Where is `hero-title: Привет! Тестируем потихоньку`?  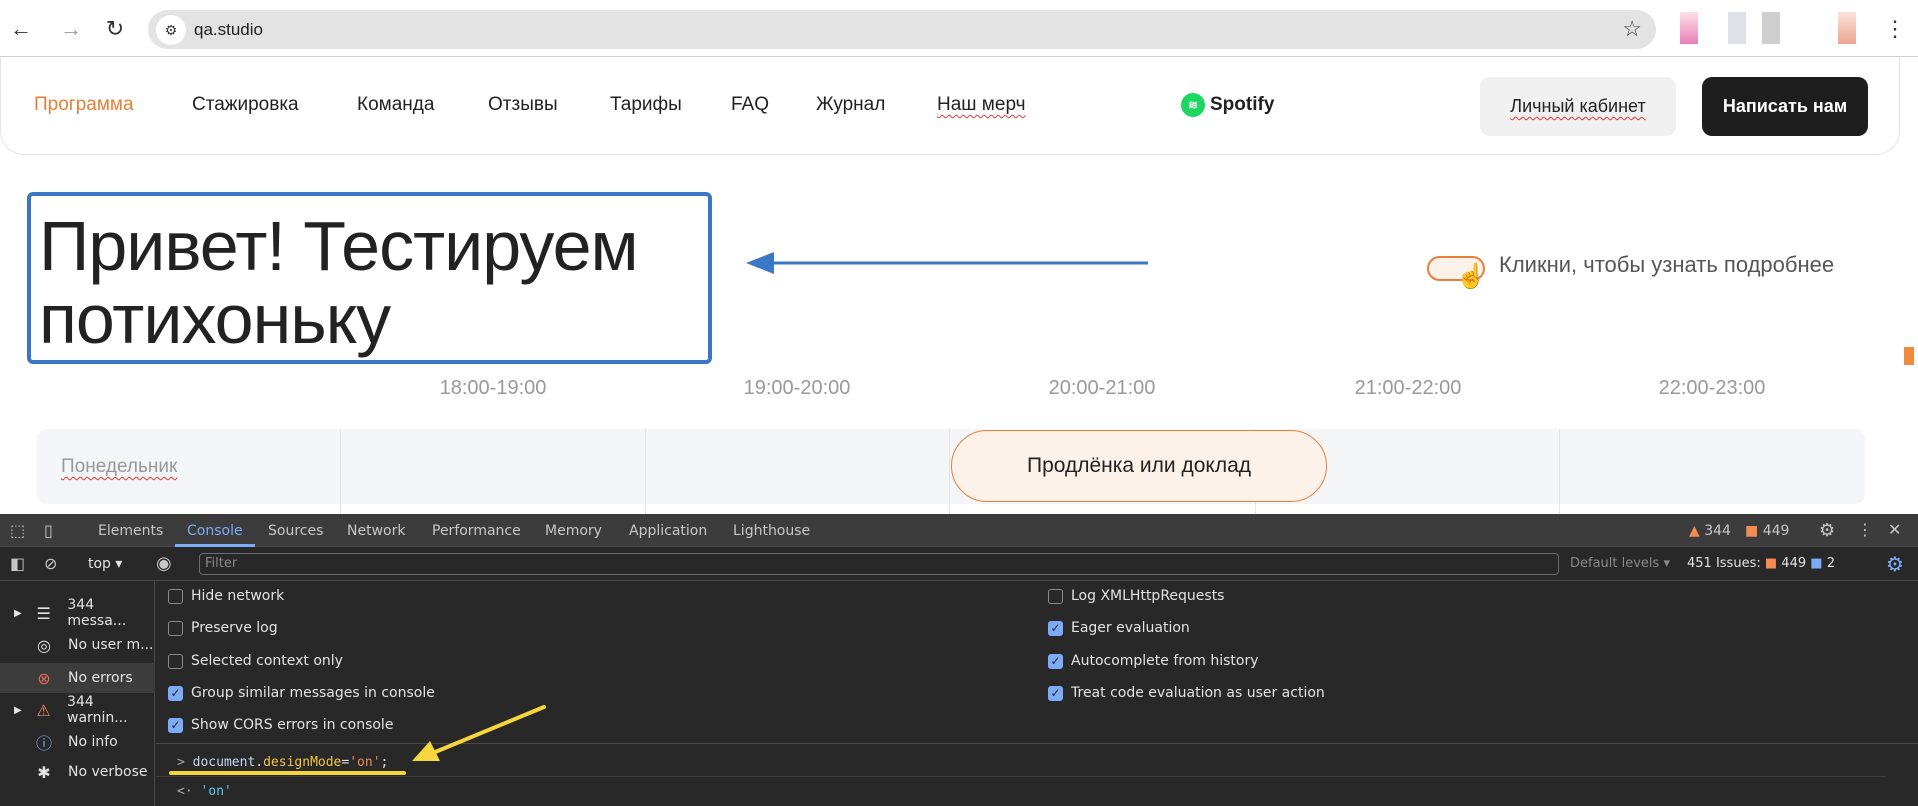 hero-title: Привет! Тестируем потихоньку is located at coordinates (373, 283).